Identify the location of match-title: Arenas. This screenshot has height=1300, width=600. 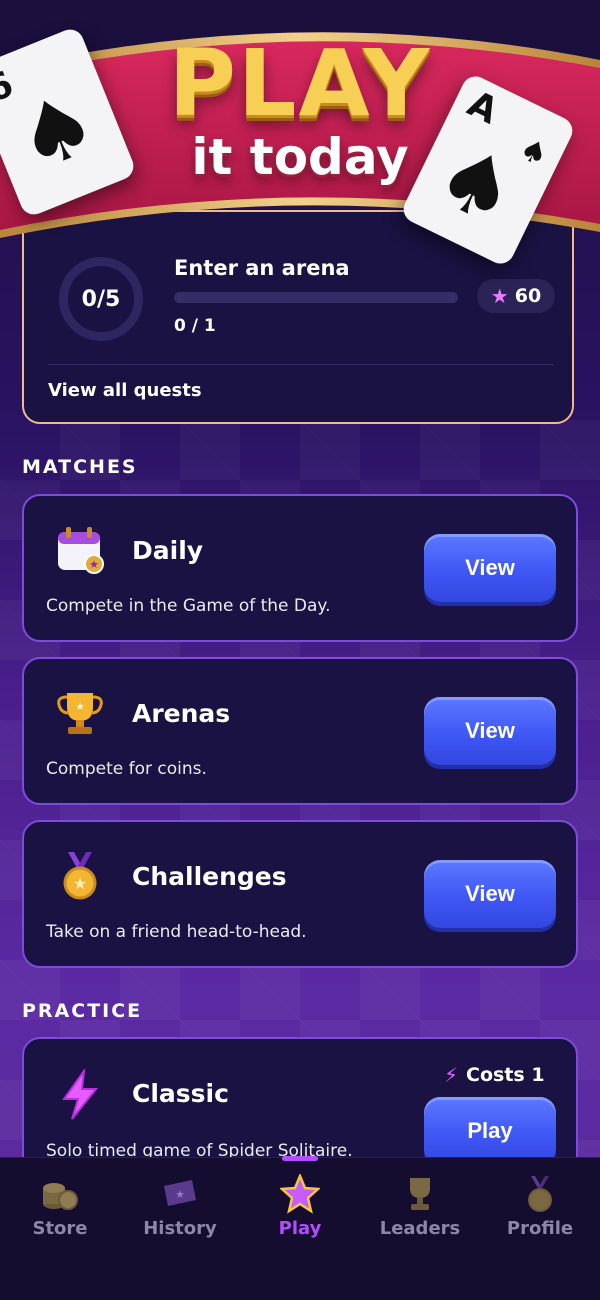
(181, 713).